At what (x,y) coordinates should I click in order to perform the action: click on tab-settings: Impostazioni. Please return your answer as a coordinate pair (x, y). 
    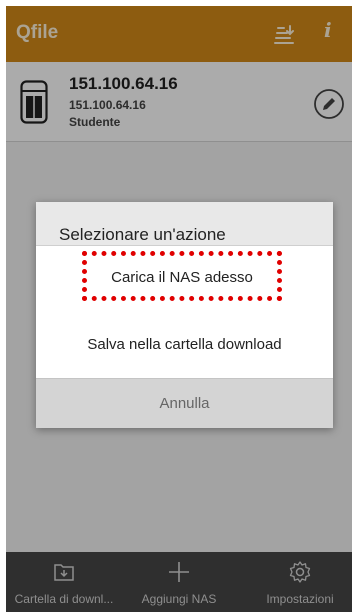
    Looking at the image, I should click on (300, 582).